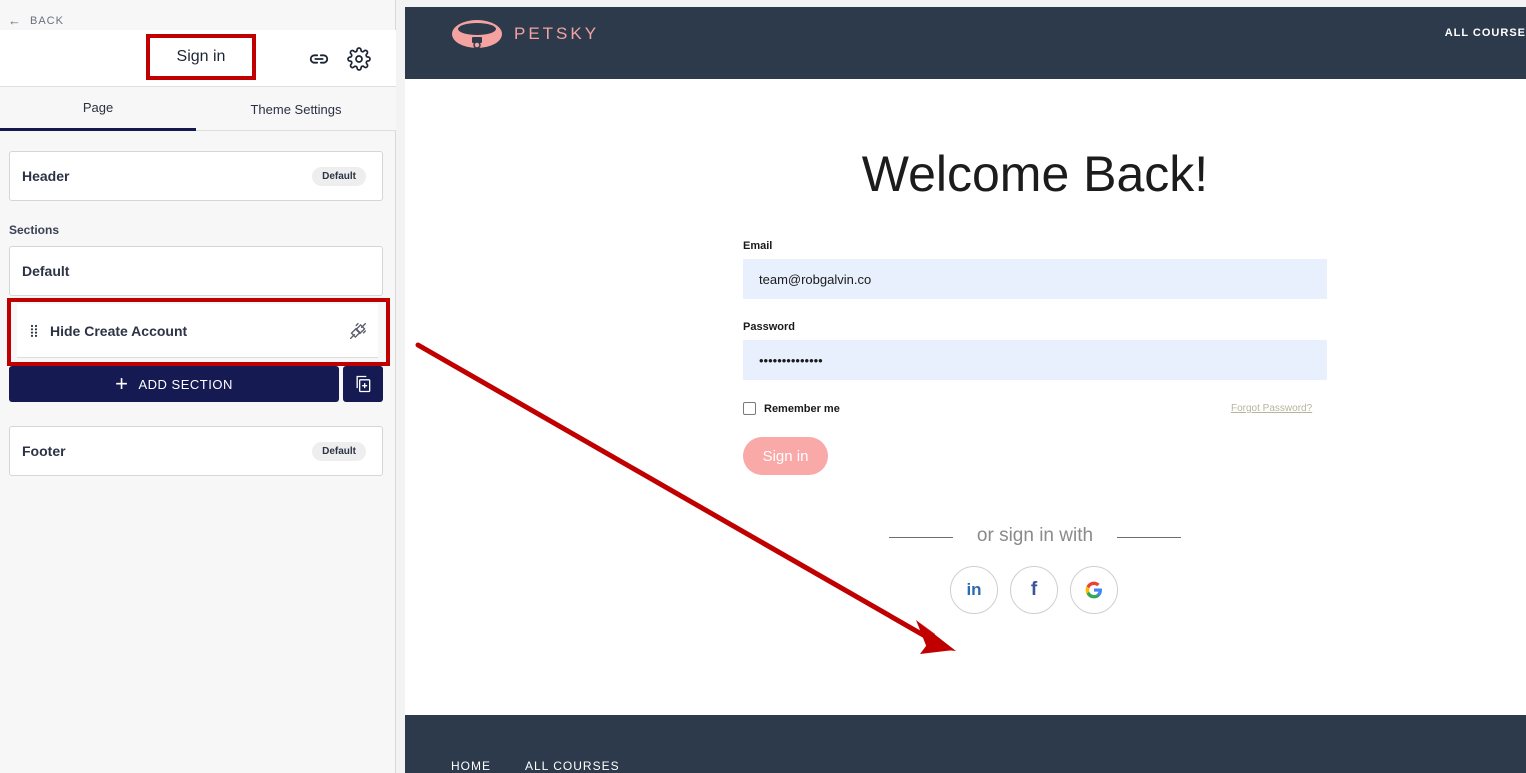 This screenshot has width=1526, height=773. I want to click on sign-in-button: Sign in, so click(785, 456).